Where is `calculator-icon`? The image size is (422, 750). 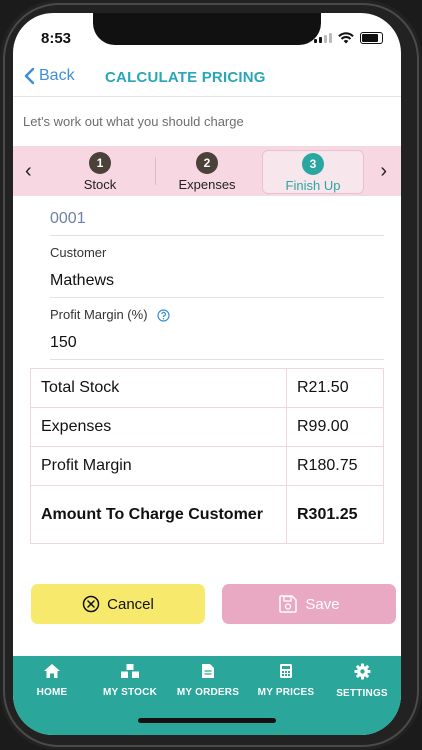
calculator-icon is located at coordinates (286, 671).